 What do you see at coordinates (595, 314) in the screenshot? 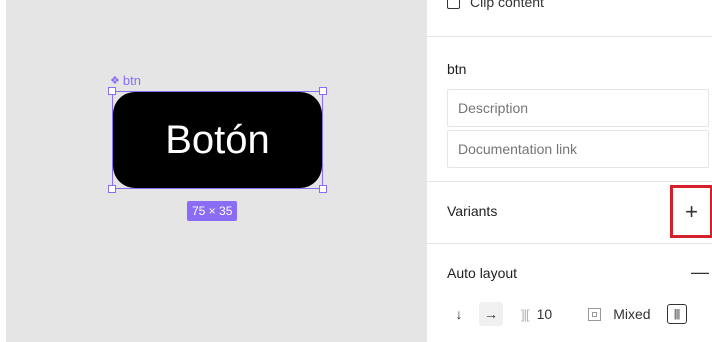
I see `padding-icon` at bounding box center [595, 314].